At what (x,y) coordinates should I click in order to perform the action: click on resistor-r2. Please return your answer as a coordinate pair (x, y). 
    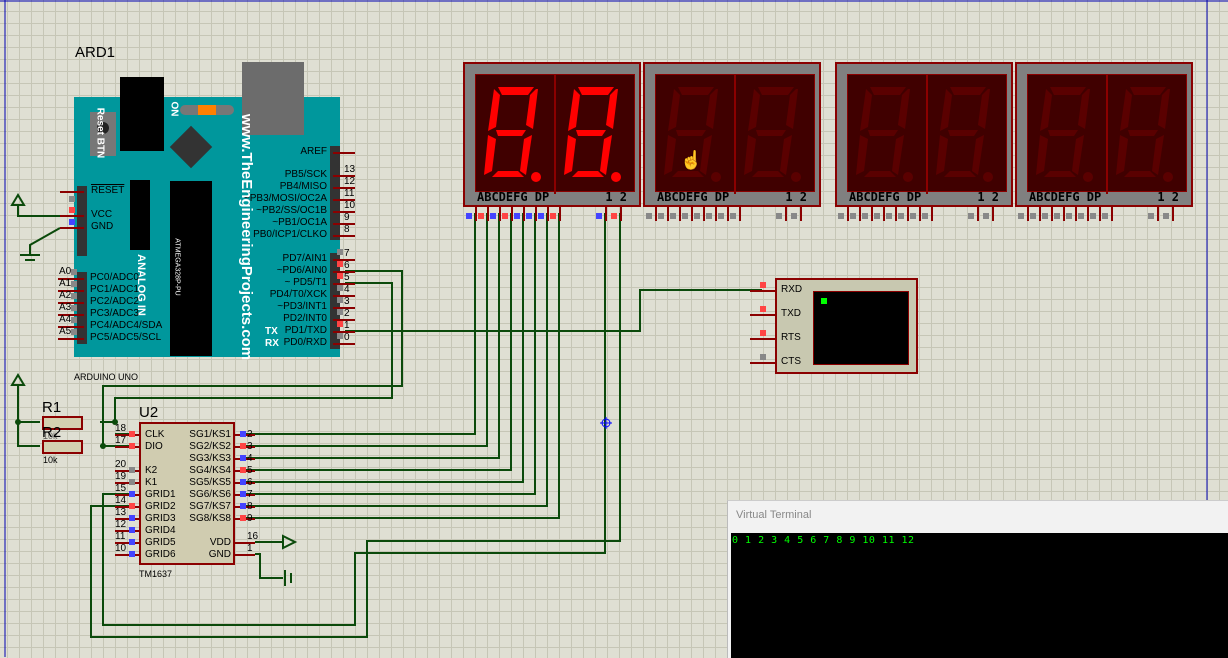
    Looking at the image, I should click on (62, 447).